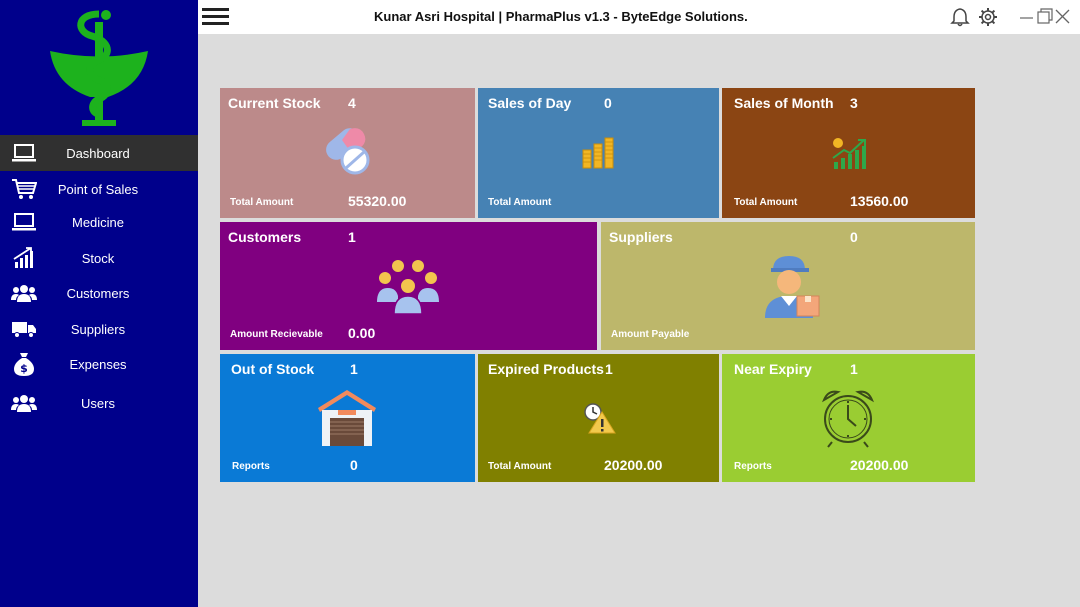 Image resolution: width=1080 pixels, height=607 pixels. I want to click on warehouse-icon, so click(347, 418).